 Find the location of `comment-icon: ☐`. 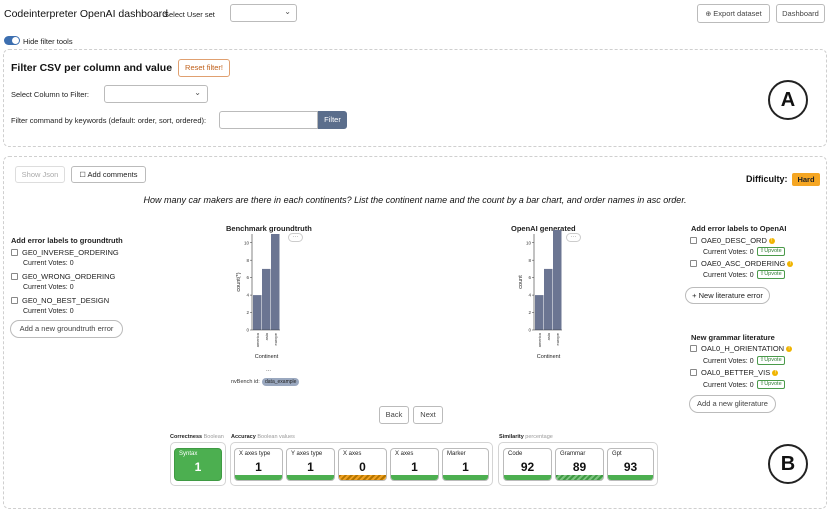

comment-icon: ☐ is located at coordinates (82, 175).